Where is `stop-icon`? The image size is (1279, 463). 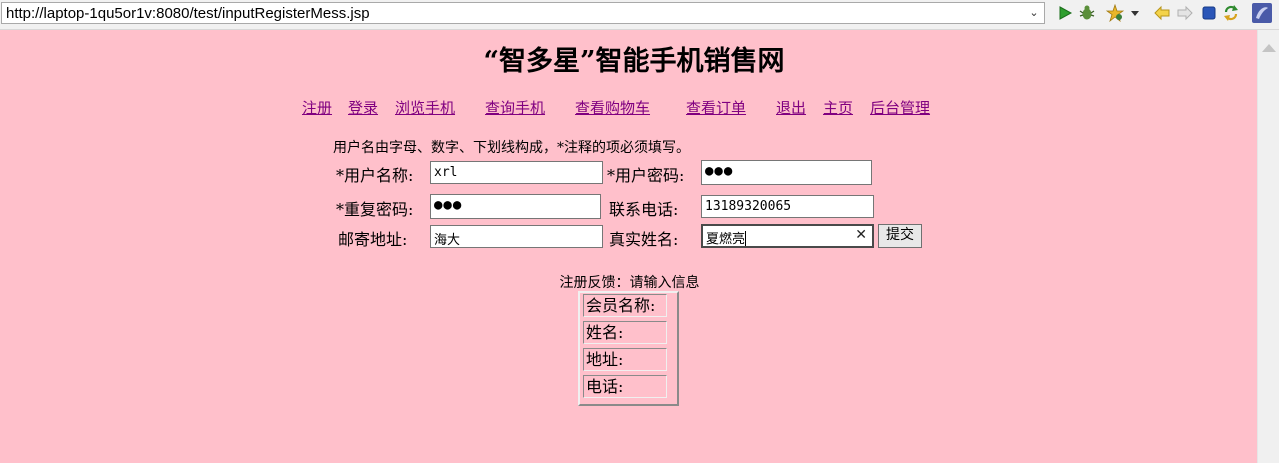 stop-icon is located at coordinates (1209, 13).